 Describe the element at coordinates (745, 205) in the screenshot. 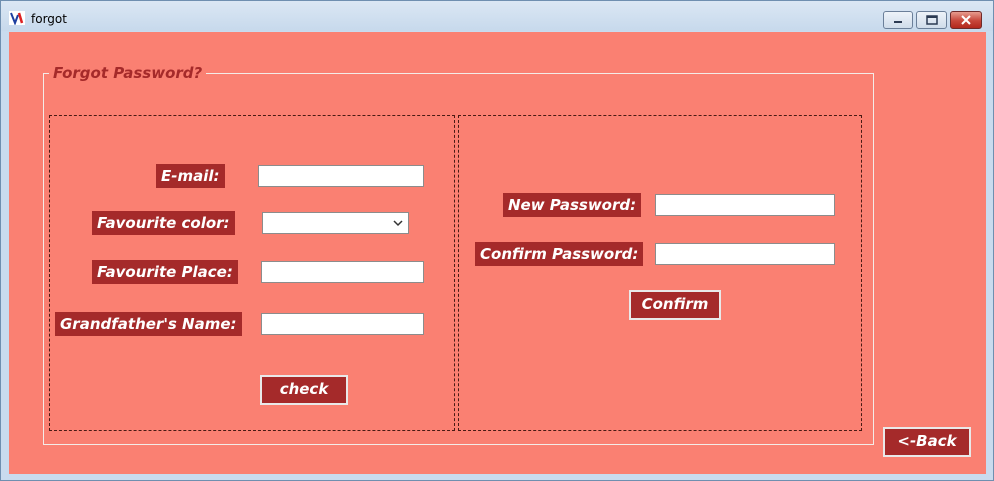

I see `new-password-field` at that location.